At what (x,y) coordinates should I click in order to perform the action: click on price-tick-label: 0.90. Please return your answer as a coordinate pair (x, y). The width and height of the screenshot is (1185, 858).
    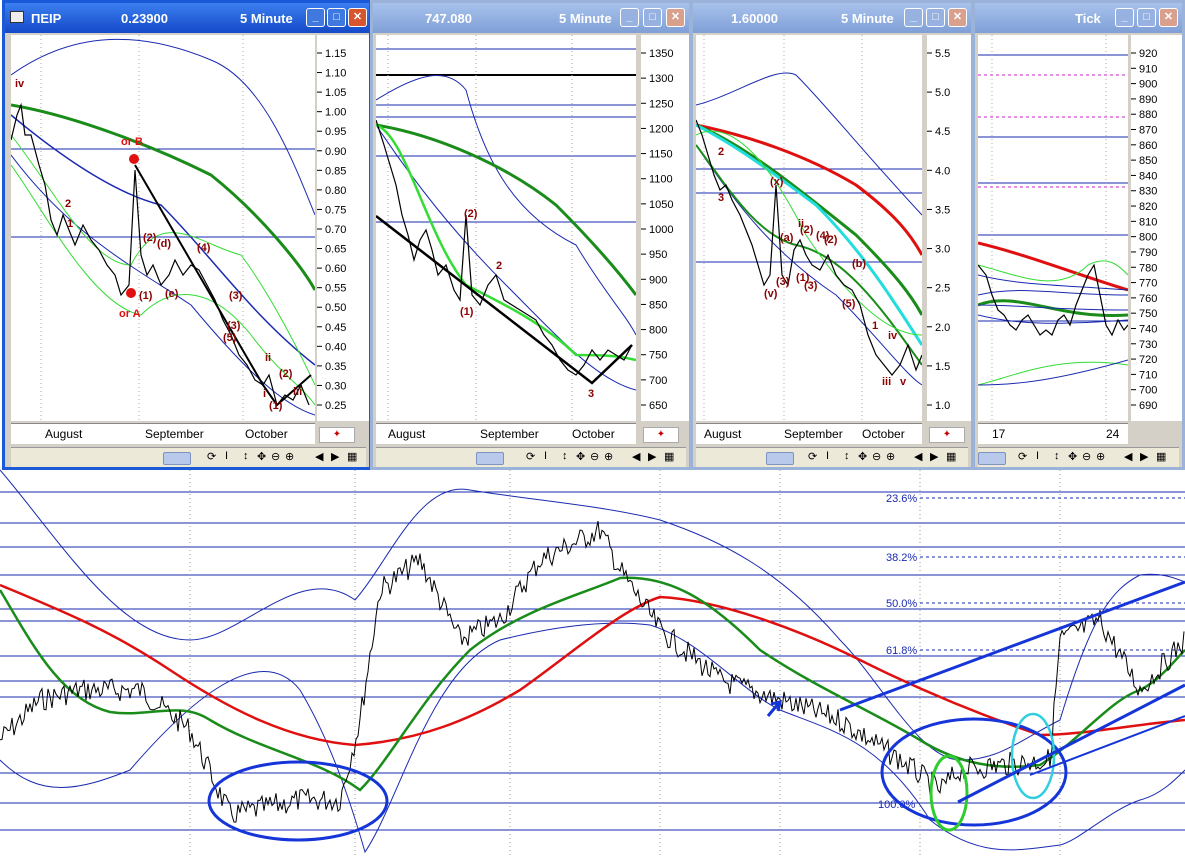
    Looking at the image, I should click on (335, 152).